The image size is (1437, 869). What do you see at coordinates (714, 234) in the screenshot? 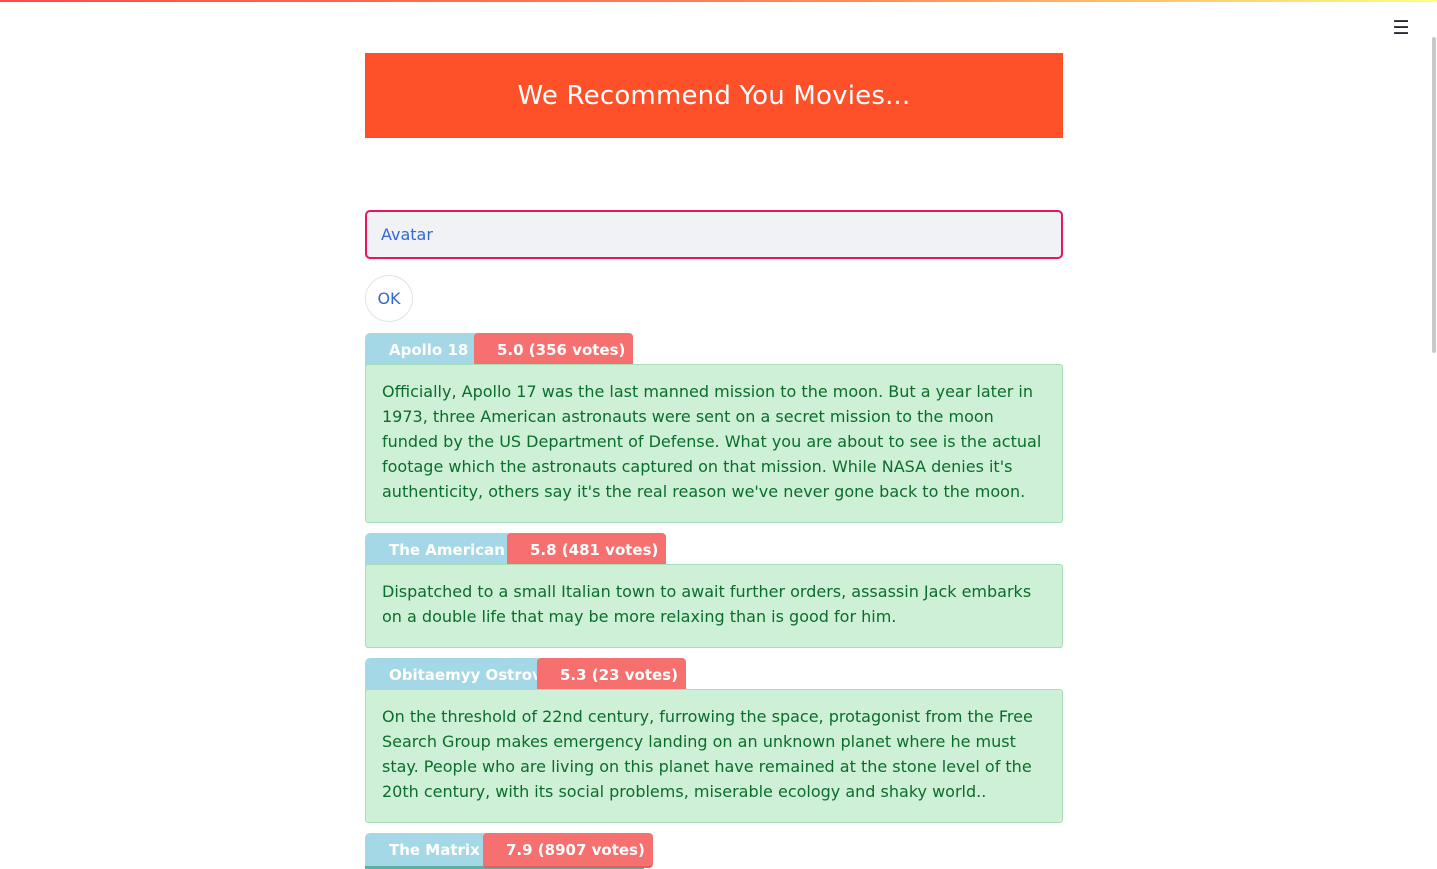
I see `movie-search-input` at bounding box center [714, 234].